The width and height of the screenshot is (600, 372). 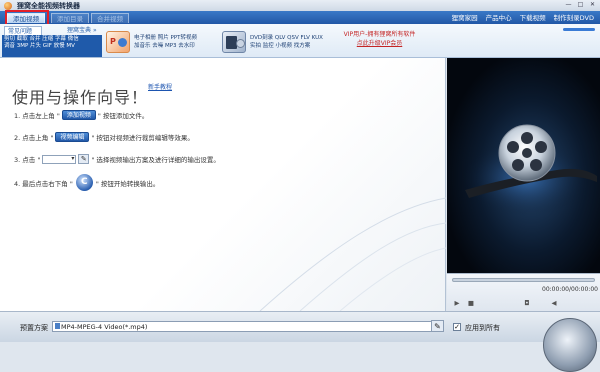 What do you see at coordinates (579, 29) in the screenshot?
I see `volume-slider` at bounding box center [579, 29].